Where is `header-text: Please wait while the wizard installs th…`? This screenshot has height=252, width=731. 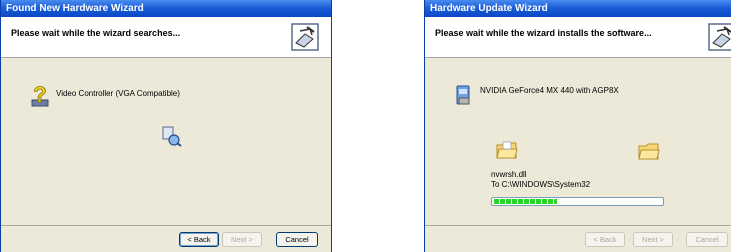
header-text: Please wait while the wizard installs th… is located at coordinates (543, 33).